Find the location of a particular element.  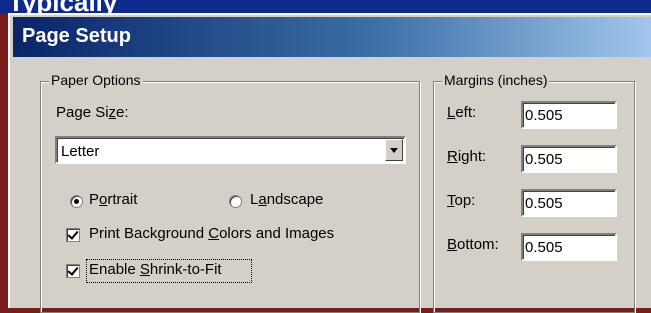

portrait-radio is located at coordinates (76, 201).